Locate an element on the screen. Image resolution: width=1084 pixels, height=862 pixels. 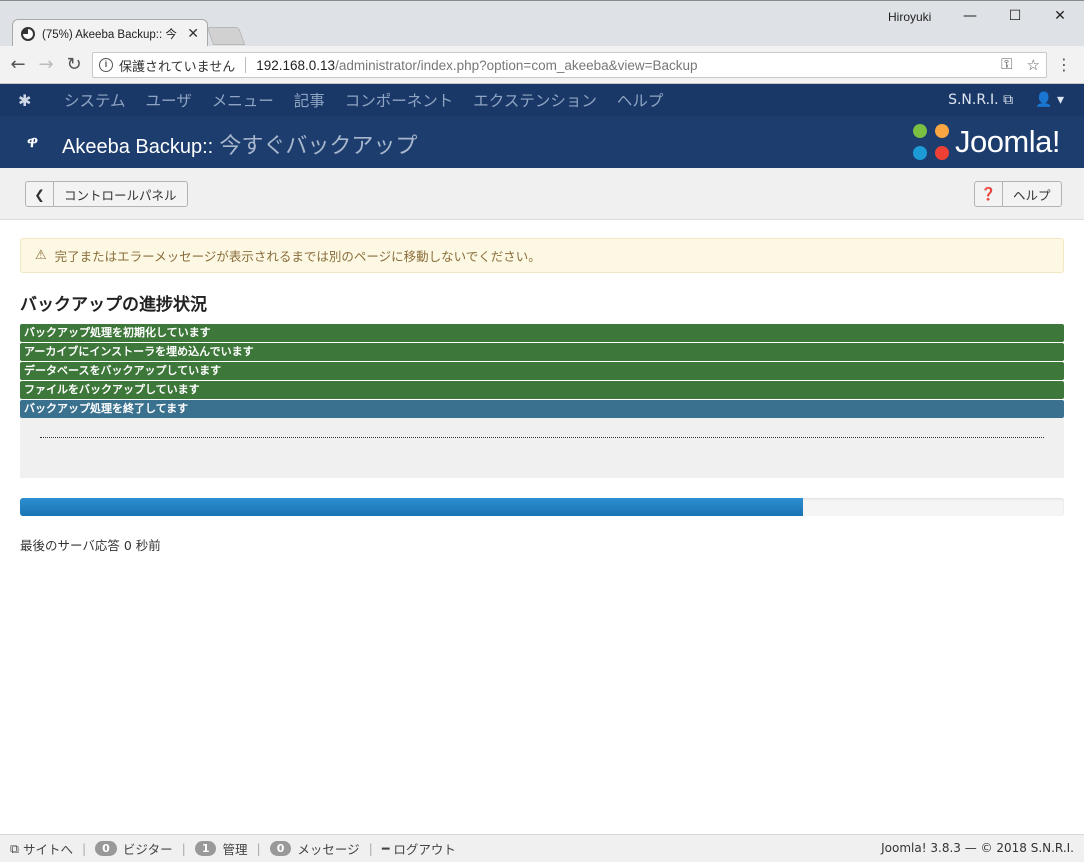
menu-menus: メニュー is located at coordinates (243, 100).